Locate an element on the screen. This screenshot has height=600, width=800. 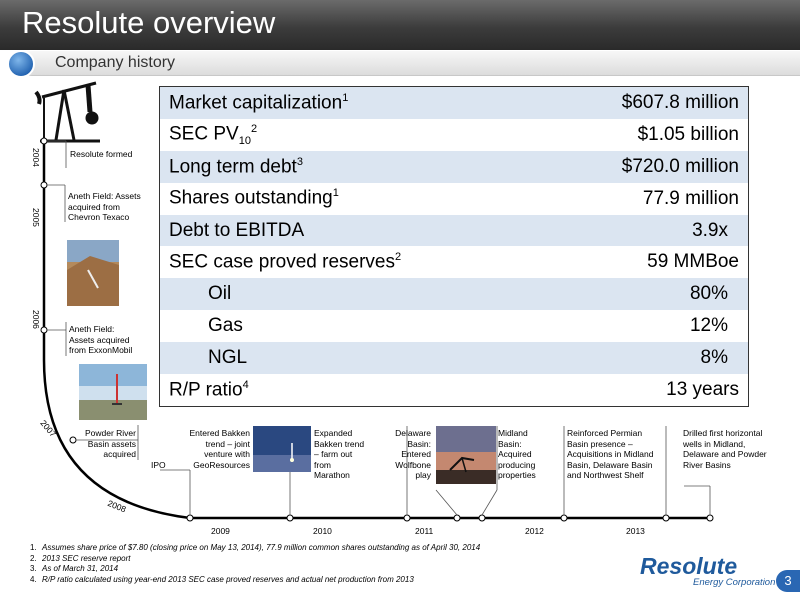
table-row: Oil 80% is located at coordinates (454, 294).